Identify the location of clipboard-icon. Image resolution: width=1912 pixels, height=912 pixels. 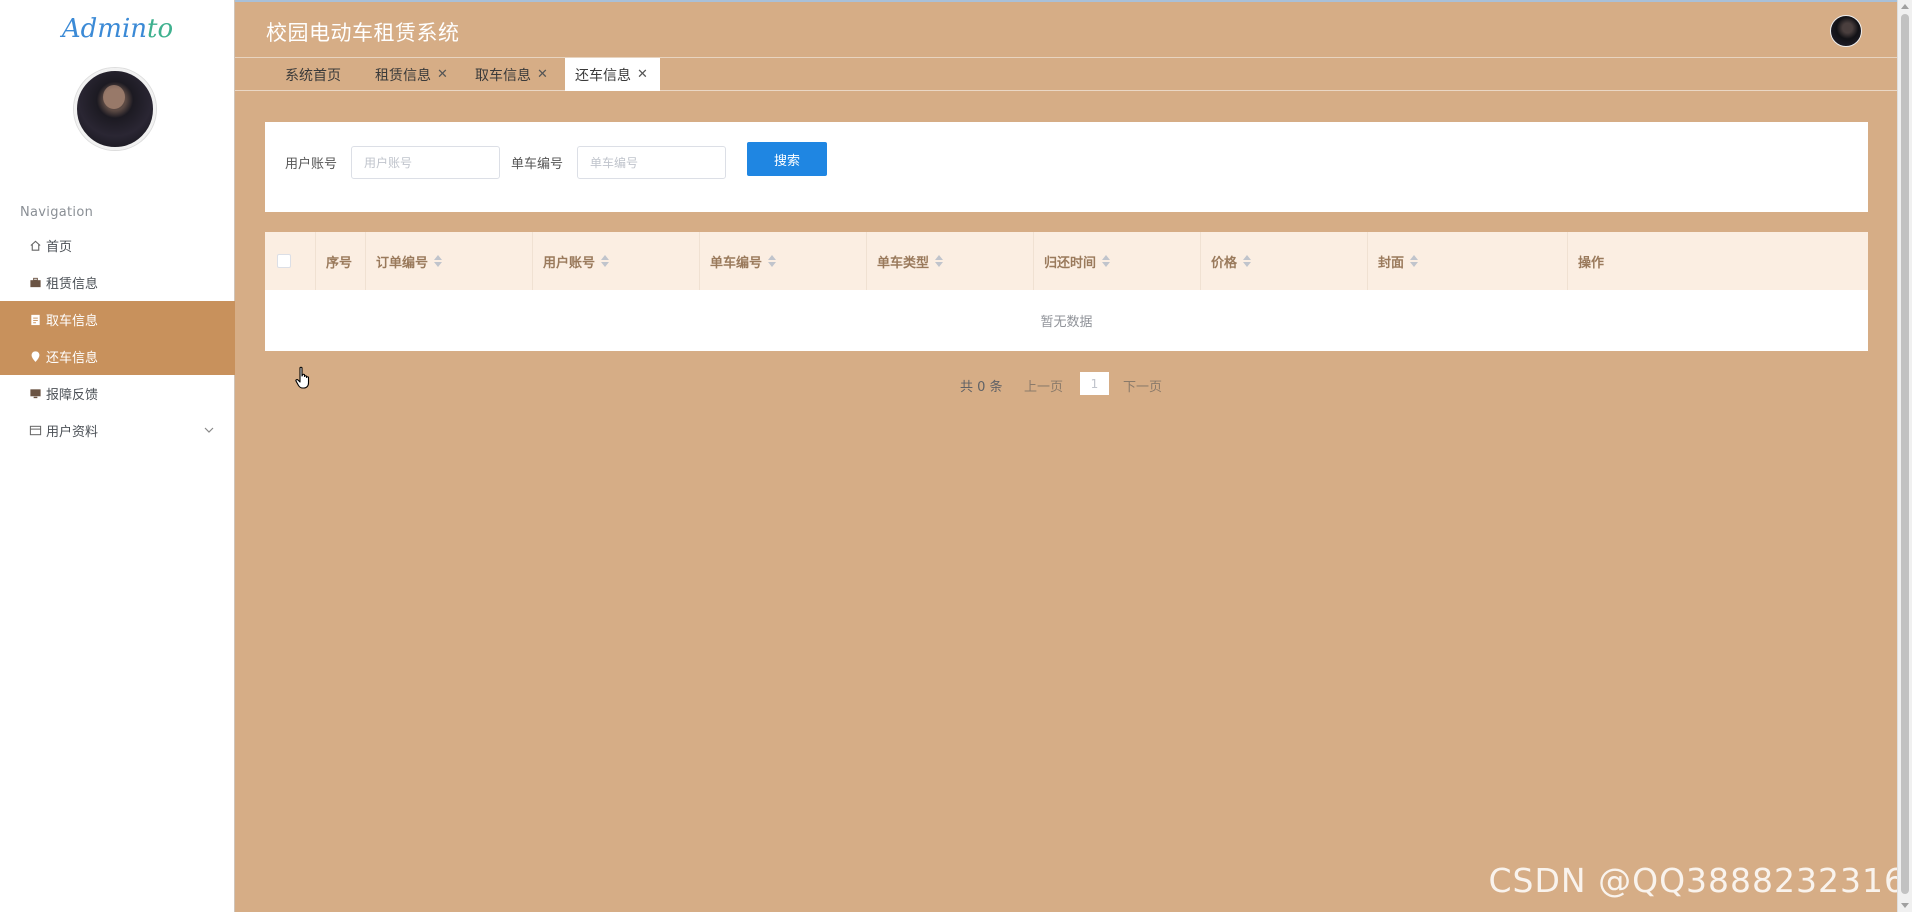
(35, 320).